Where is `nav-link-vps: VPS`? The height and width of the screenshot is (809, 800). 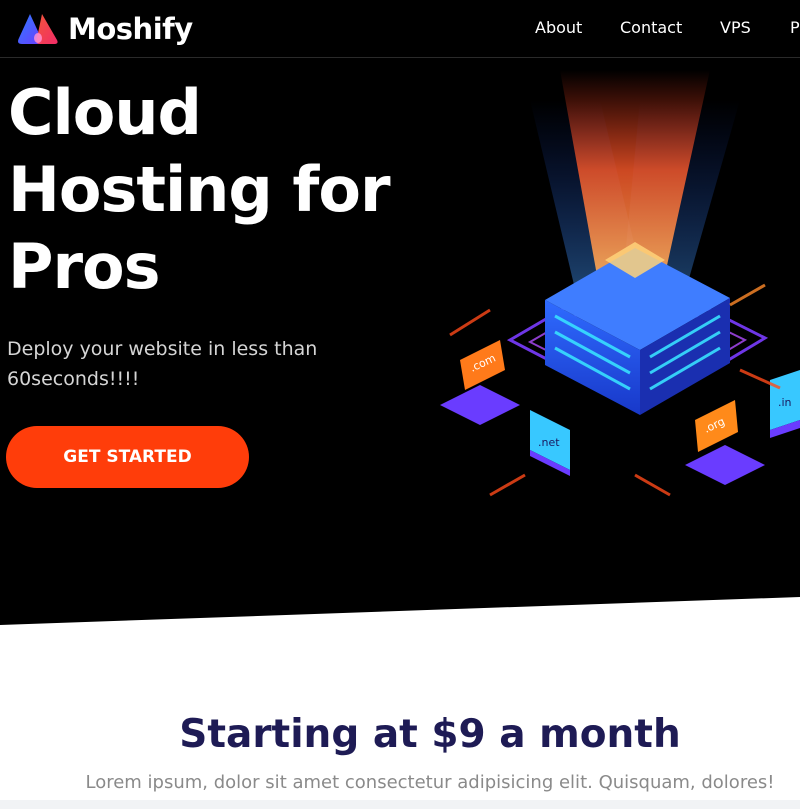 nav-link-vps: VPS is located at coordinates (735, 27).